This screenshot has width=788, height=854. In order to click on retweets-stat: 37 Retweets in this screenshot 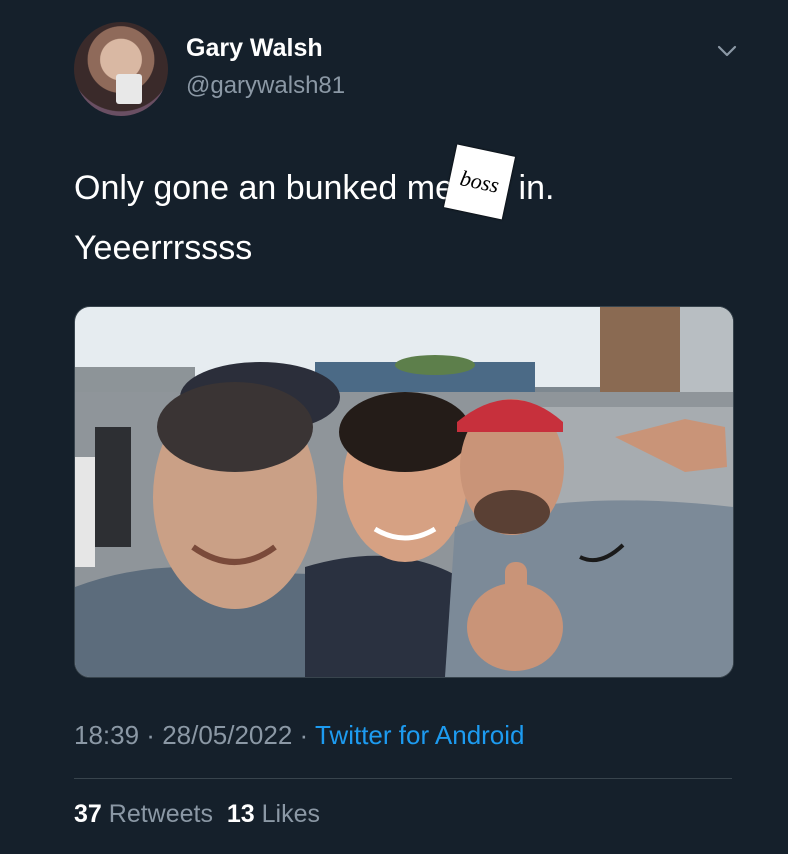, I will do `click(143, 814)`.